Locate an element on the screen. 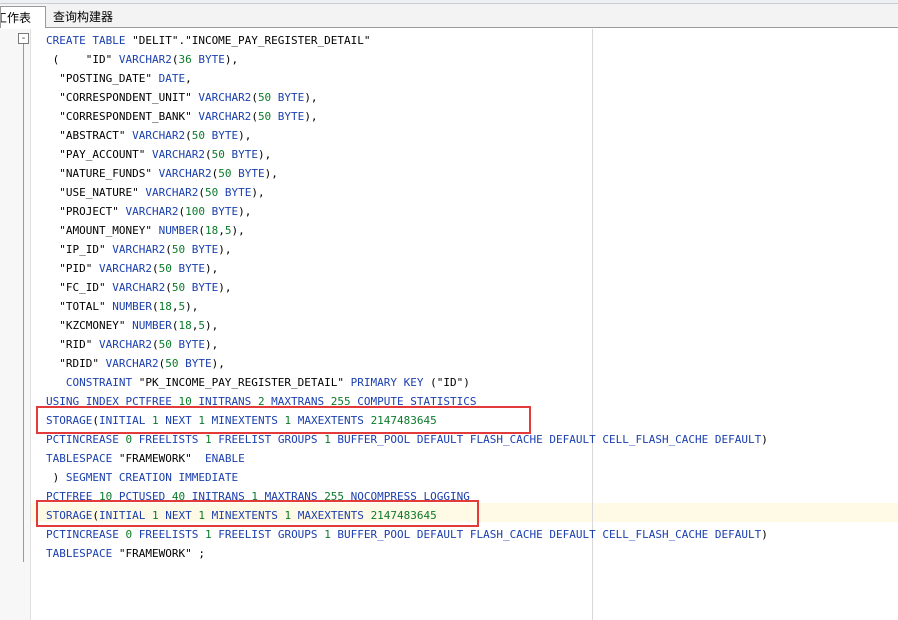 The width and height of the screenshot is (898, 620). code-token: 100 is located at coordinates (195, 211).